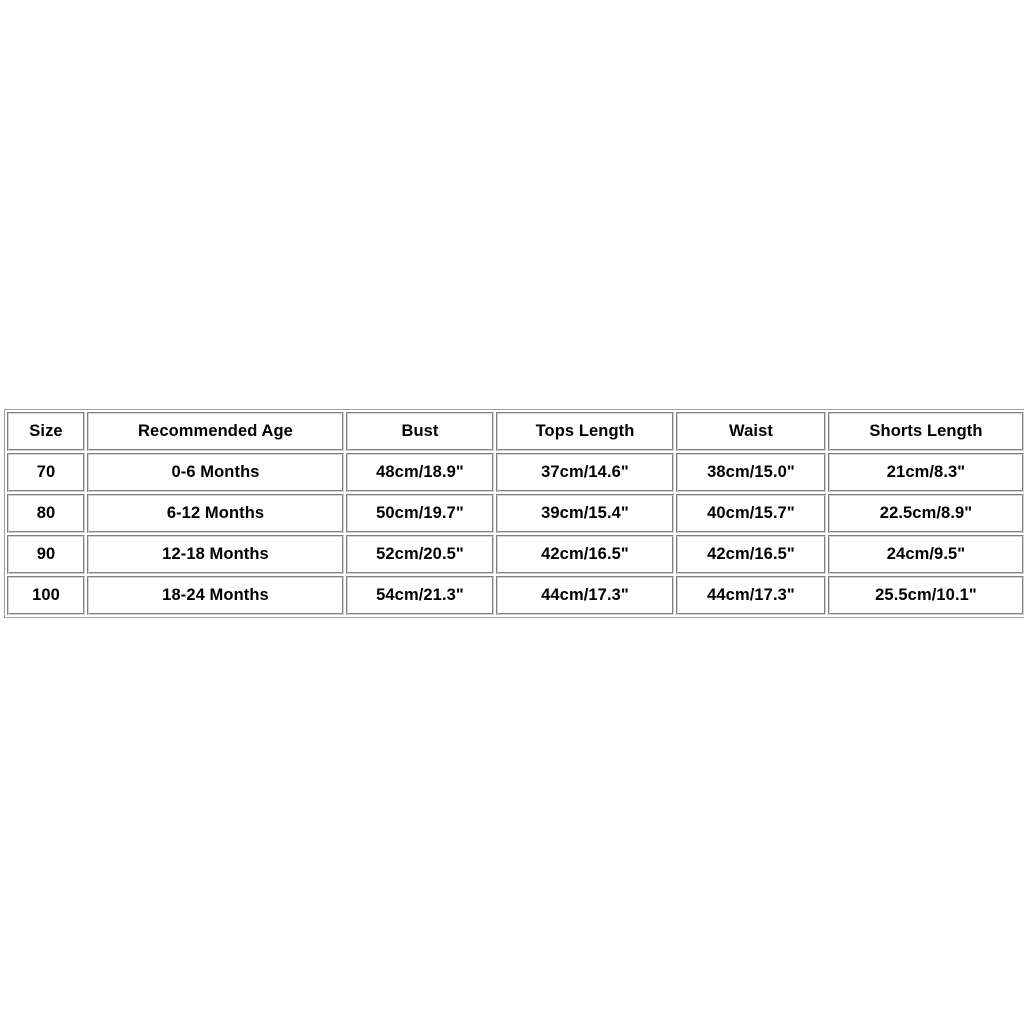 This screenshot has height=1024, width=1024. What do you see at coordinates (420, 472) in the screenshot?
I see `cell-bust: 48cm/18.9"` at bounding box center [420, 472].